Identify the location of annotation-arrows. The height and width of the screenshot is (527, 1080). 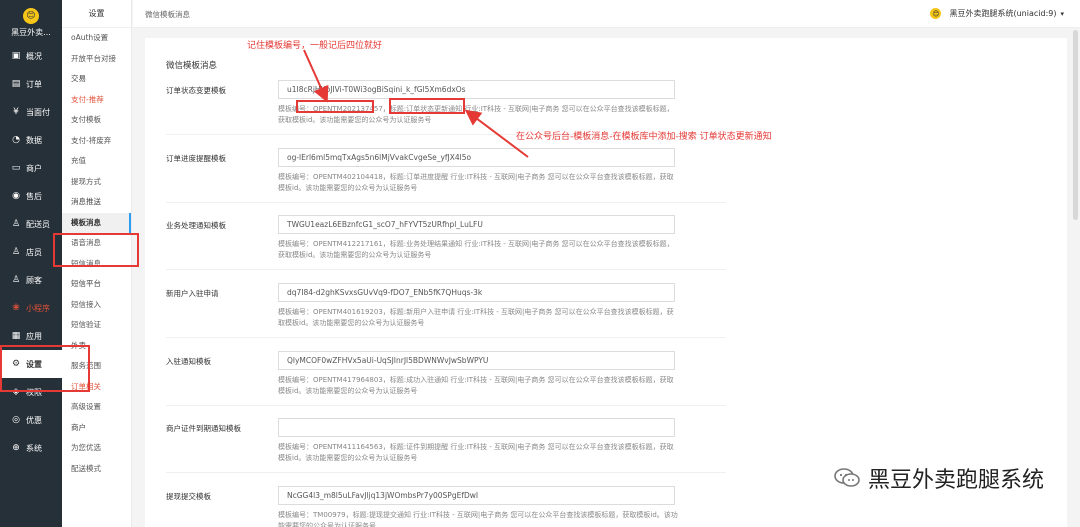
(416, 103).